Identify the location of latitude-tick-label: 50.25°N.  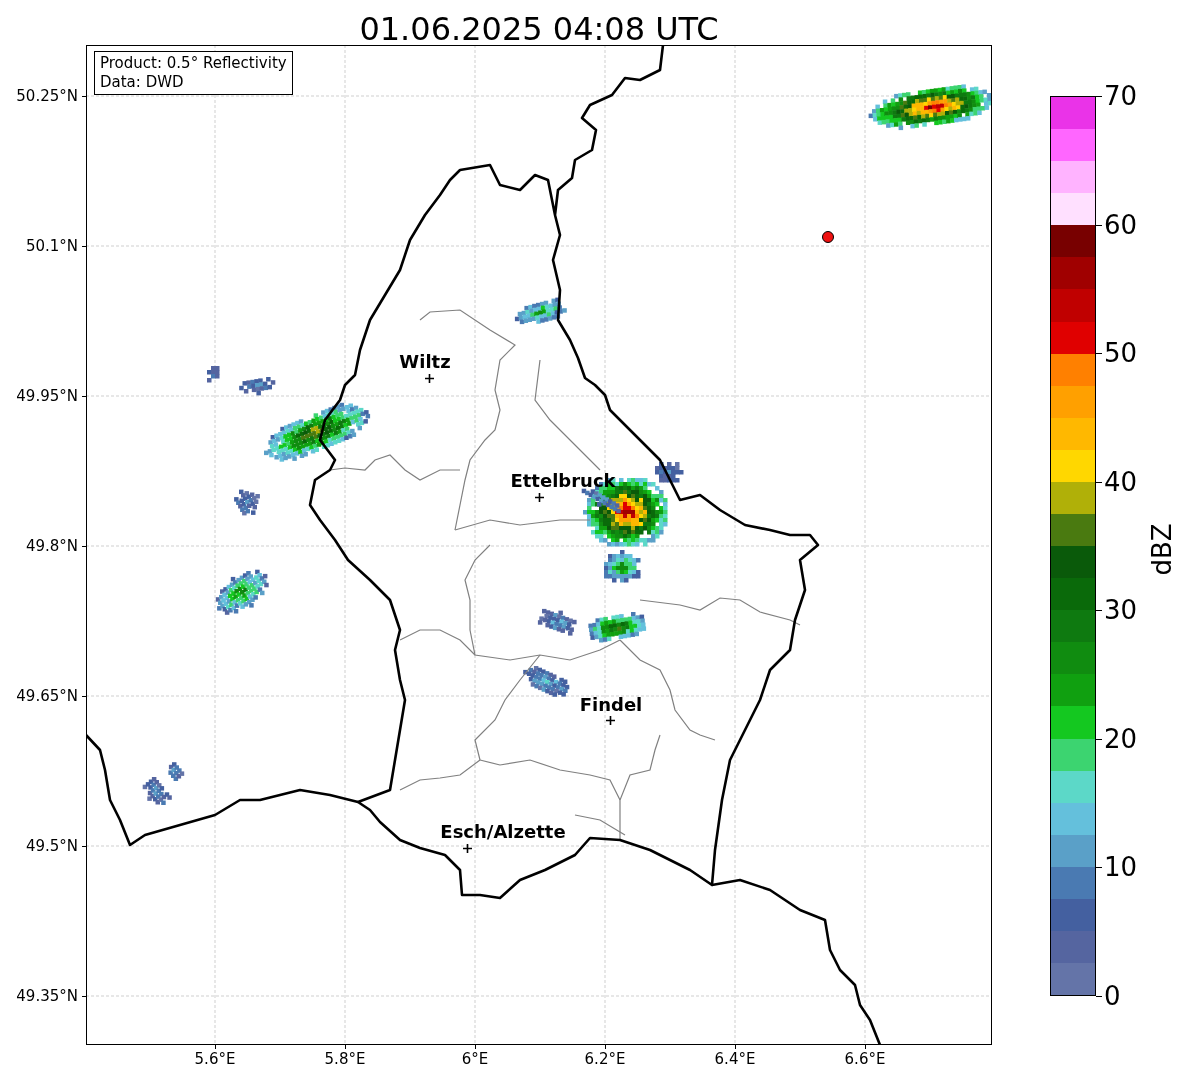
(46, 96).